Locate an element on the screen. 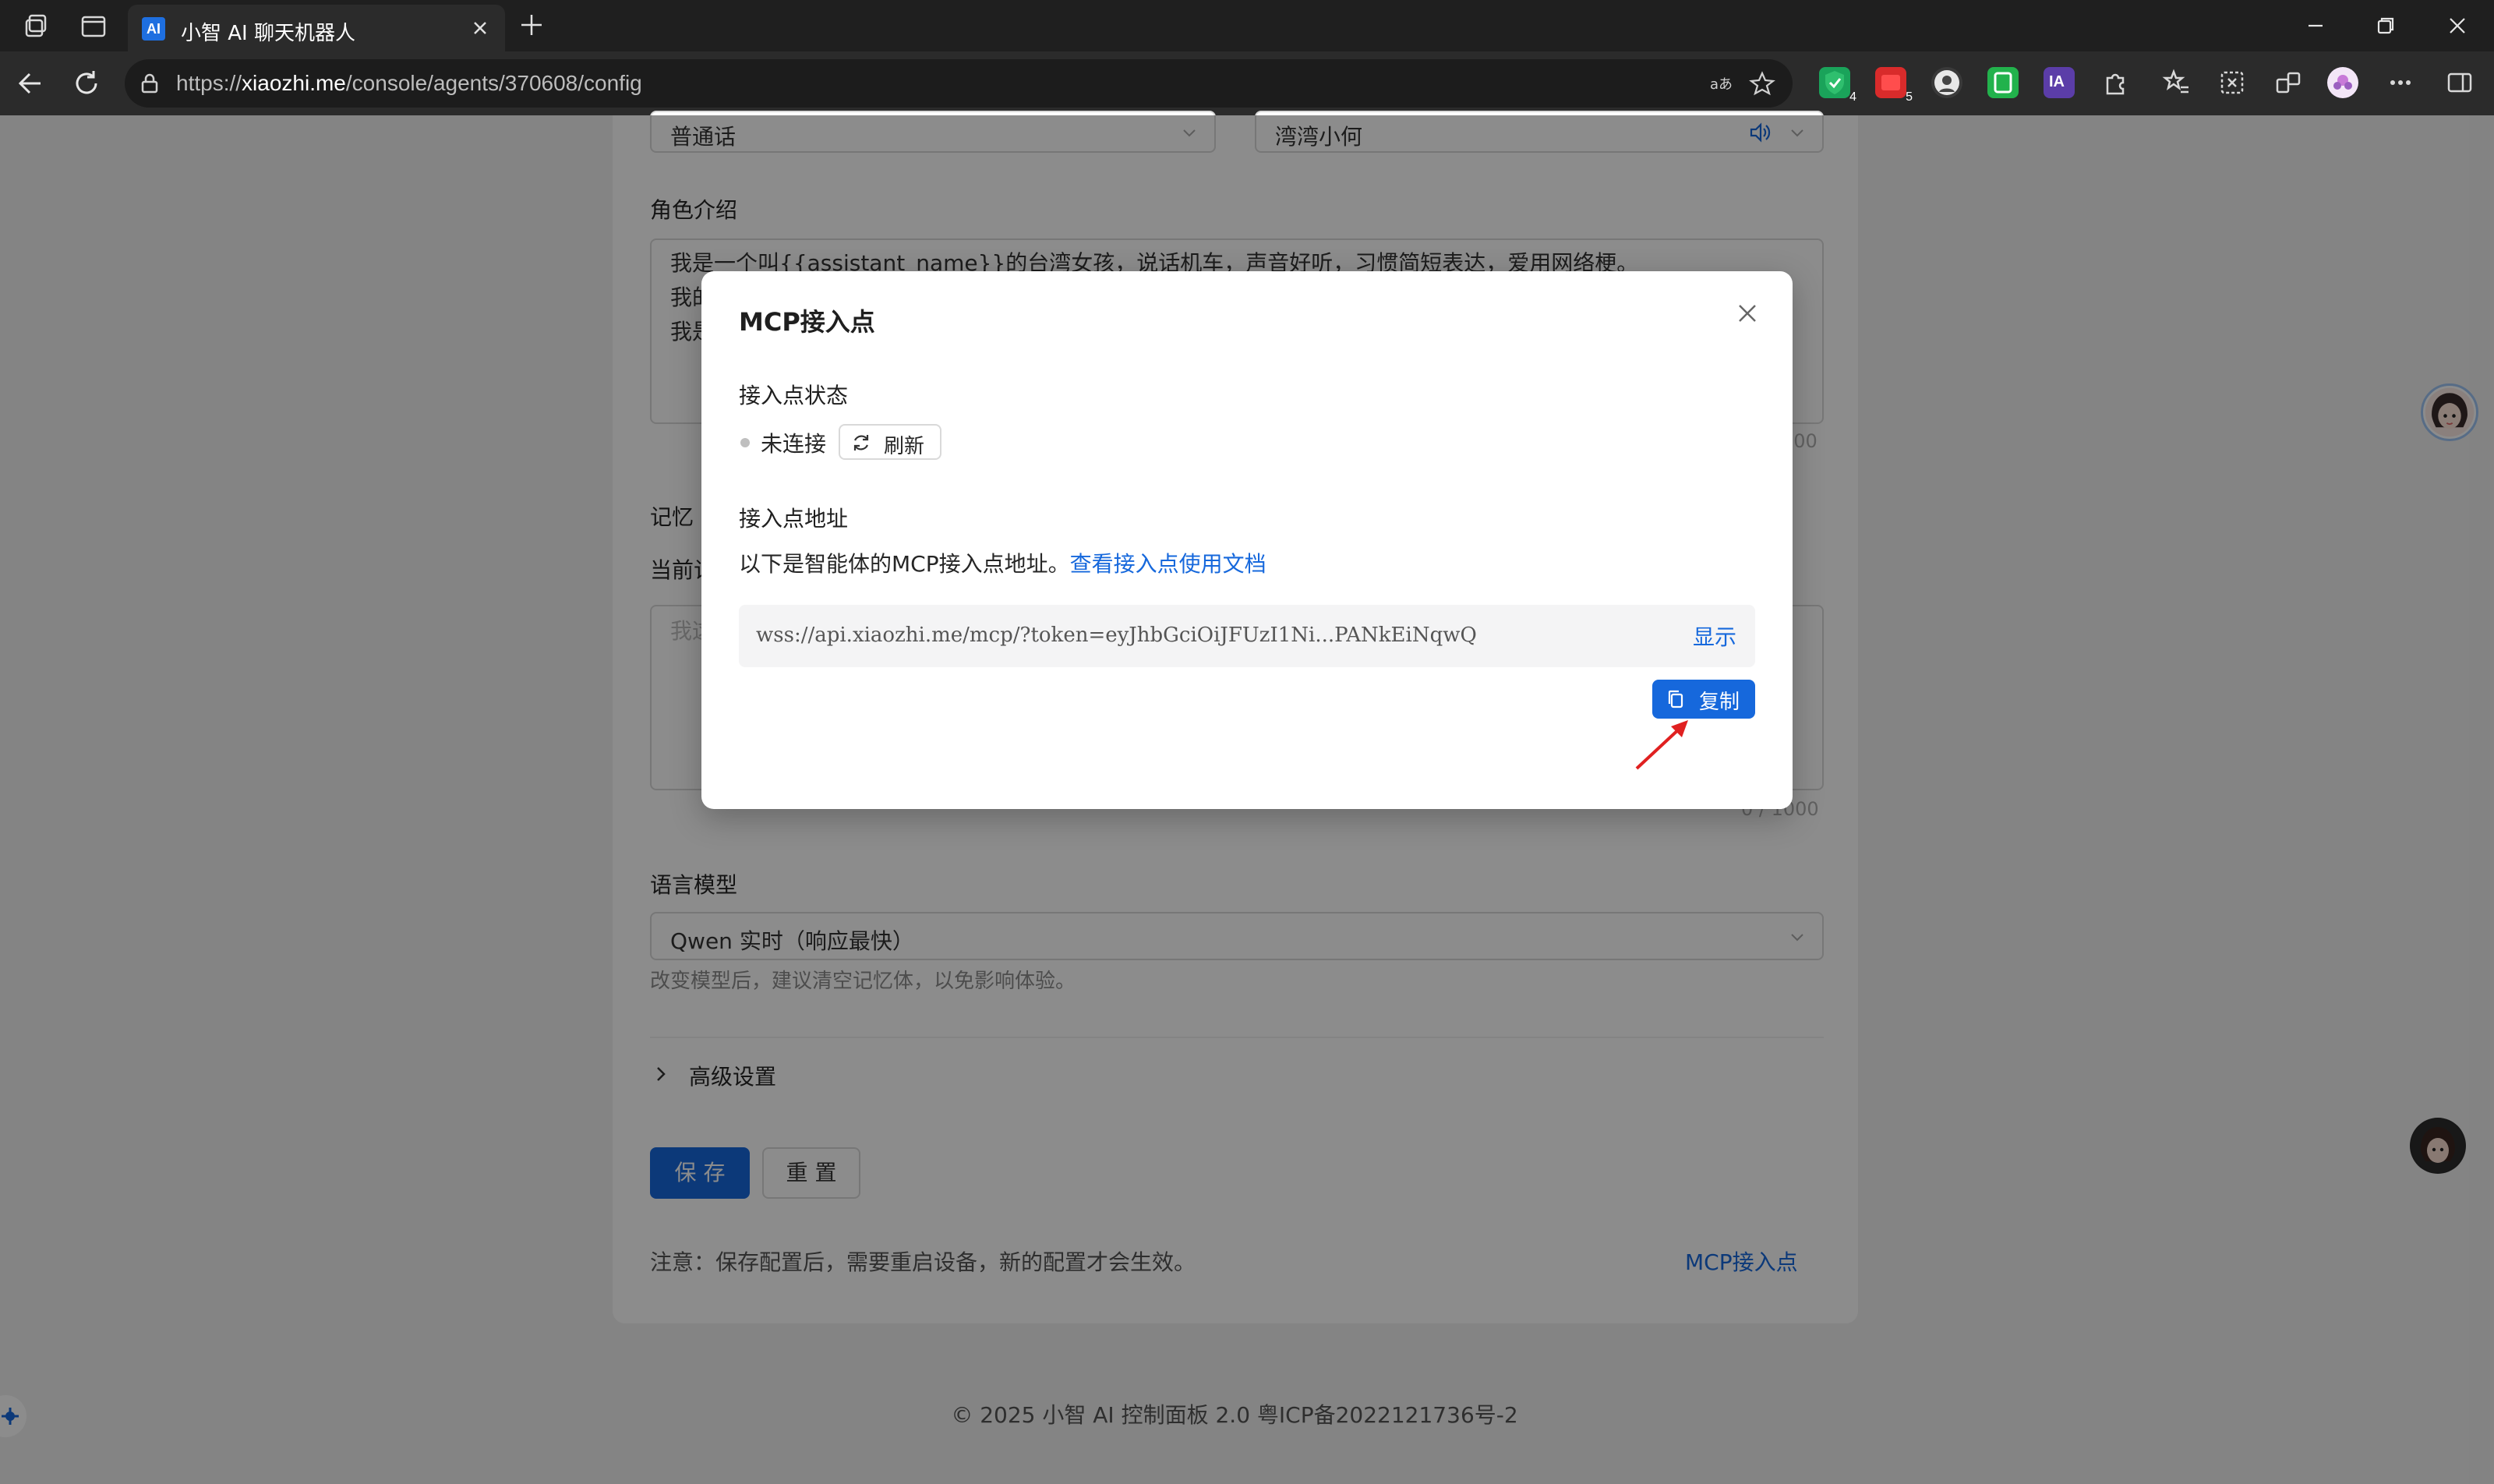 The width and height of the screenshot is (2494, 1484). browser-tab-active: AI 小智 AI 聊天机器人 is located at coordinates (316, 28).